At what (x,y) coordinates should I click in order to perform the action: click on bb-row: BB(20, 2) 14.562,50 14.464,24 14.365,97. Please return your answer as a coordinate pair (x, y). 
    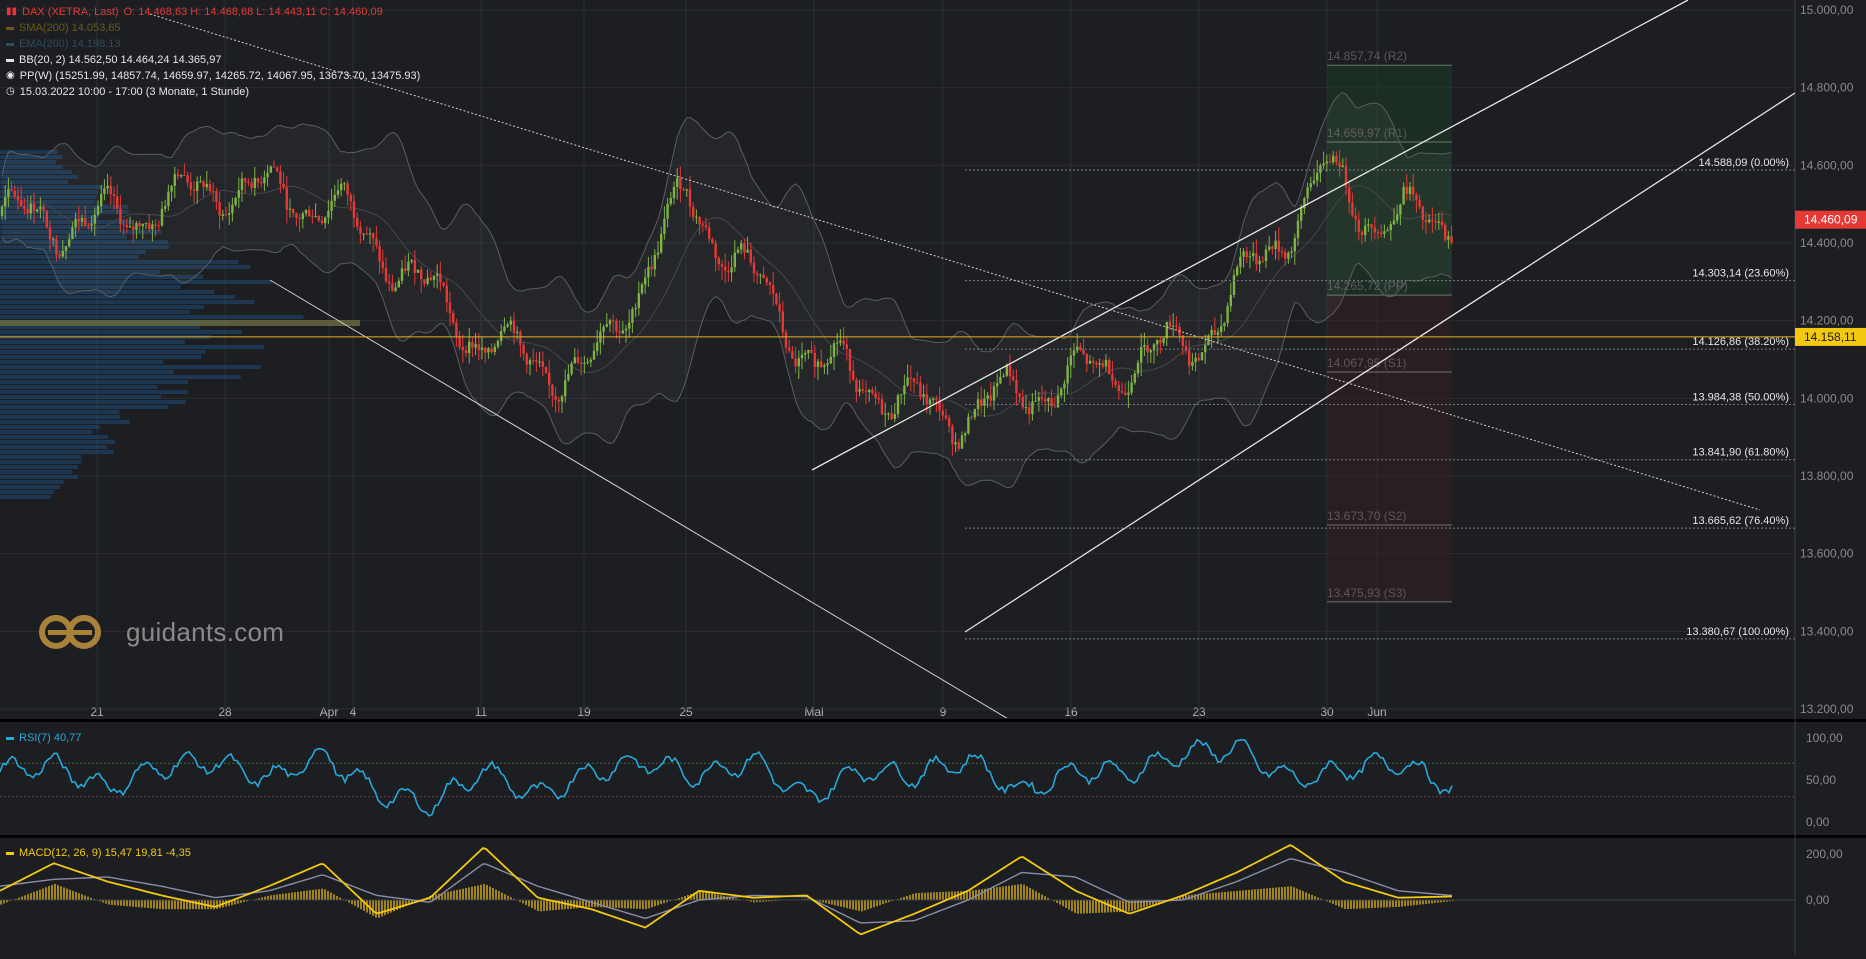
    Looking at the image, I should click on (213, 60).